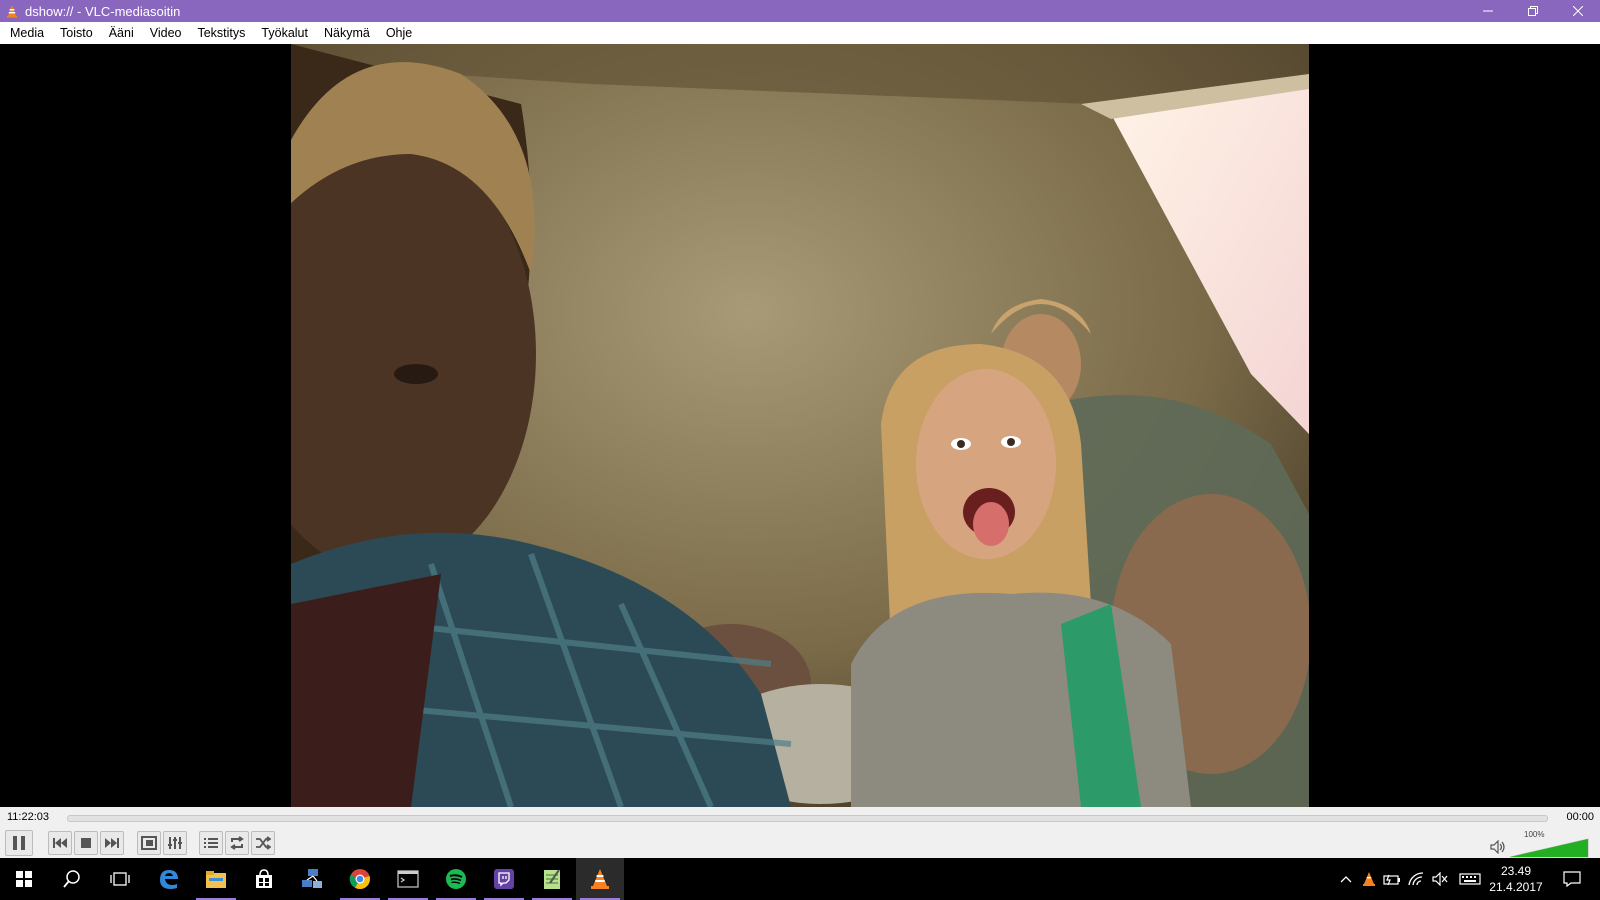 Image resolution: width=1600 pixels, height=900 pixels. What do you see at coordinates (1497, 847) in the screenshot?
I see `speaker-icon` at bounding box center [1497, 847].